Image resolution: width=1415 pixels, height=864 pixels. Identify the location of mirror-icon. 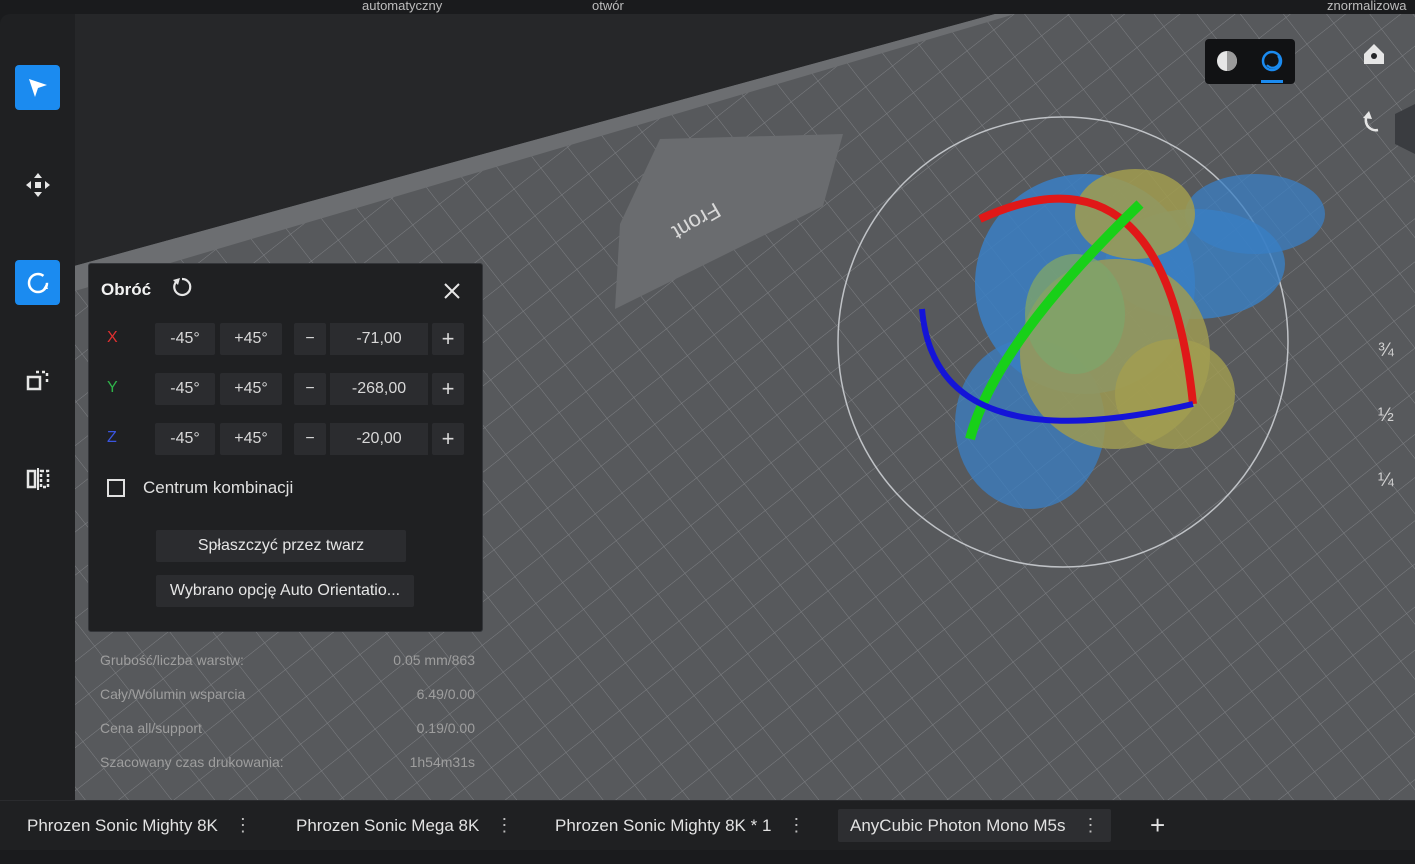
(37, 478).